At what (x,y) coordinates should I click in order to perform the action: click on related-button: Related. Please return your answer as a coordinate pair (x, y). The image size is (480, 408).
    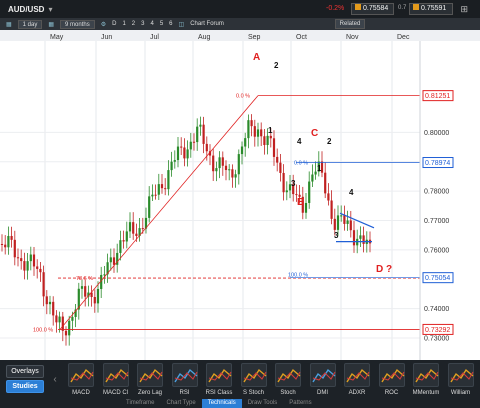
    Looking at the image, I should click on (350, 24).